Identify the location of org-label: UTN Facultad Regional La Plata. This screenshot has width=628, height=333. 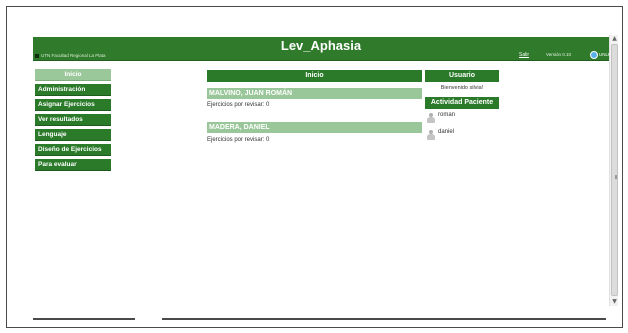
(73, 55).